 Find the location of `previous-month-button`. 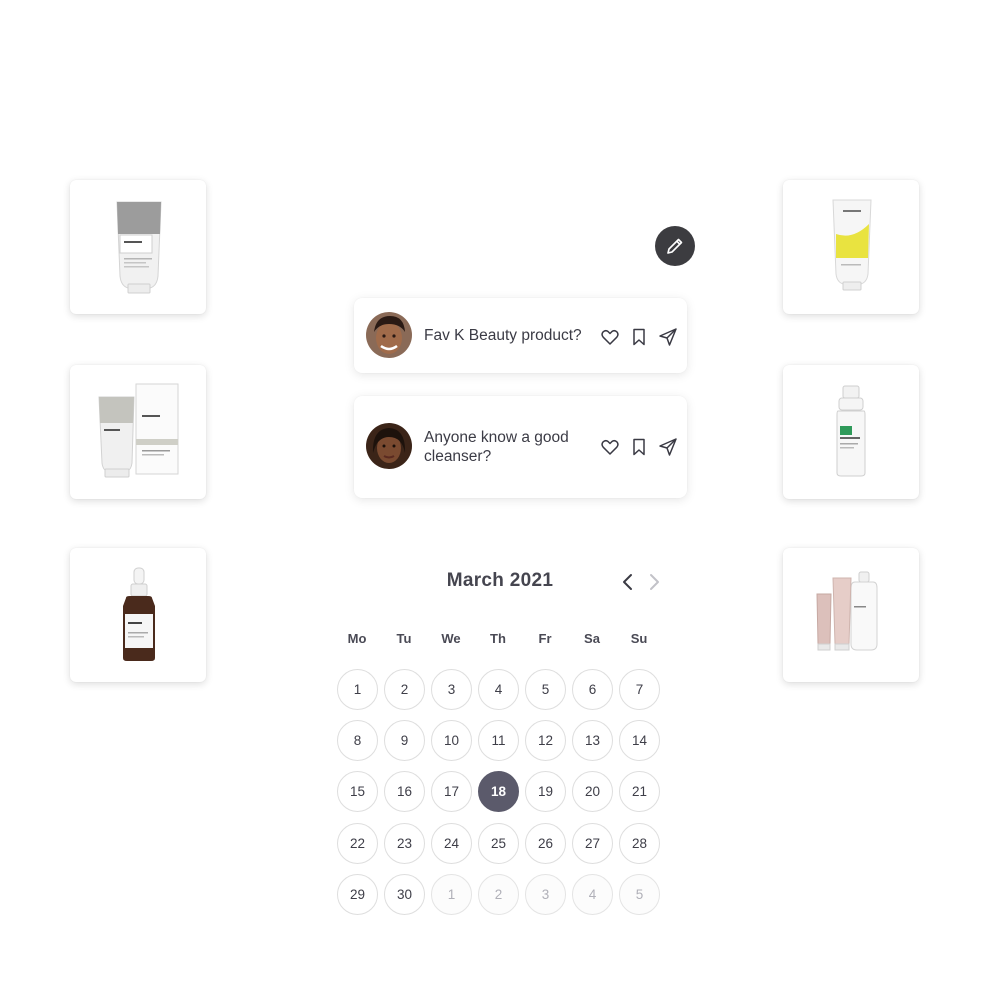

previous-month-button is located at coordinates (628, 582).